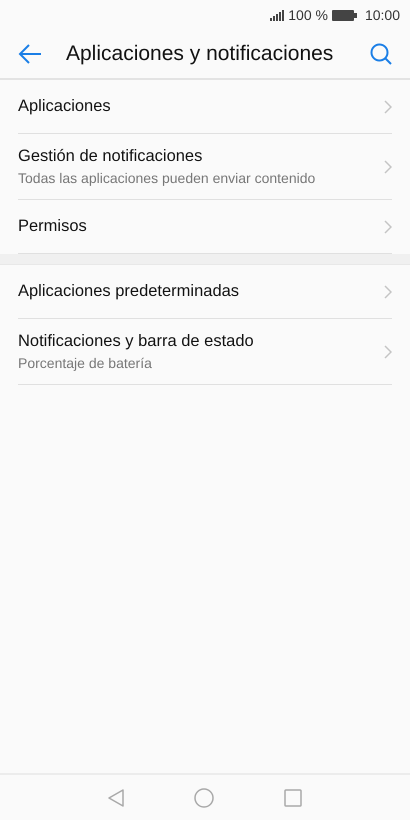  Describe the element at coordinates (53, 227) in the screenshot. I see `item-title: Permisos` at that location.